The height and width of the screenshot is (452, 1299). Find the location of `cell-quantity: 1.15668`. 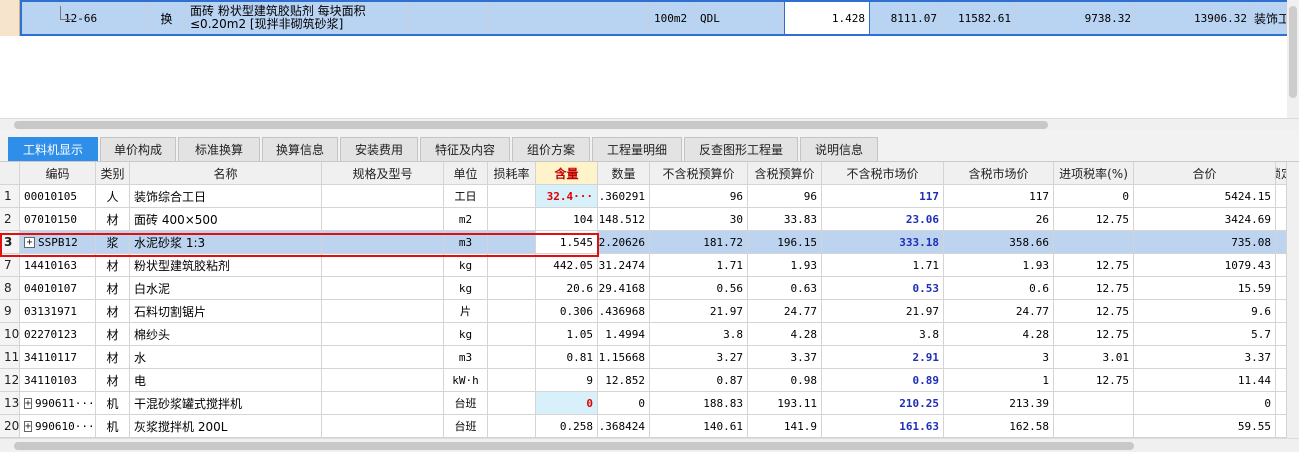

cell-quantity: 1.15668 is located at coordinates (624, 357).